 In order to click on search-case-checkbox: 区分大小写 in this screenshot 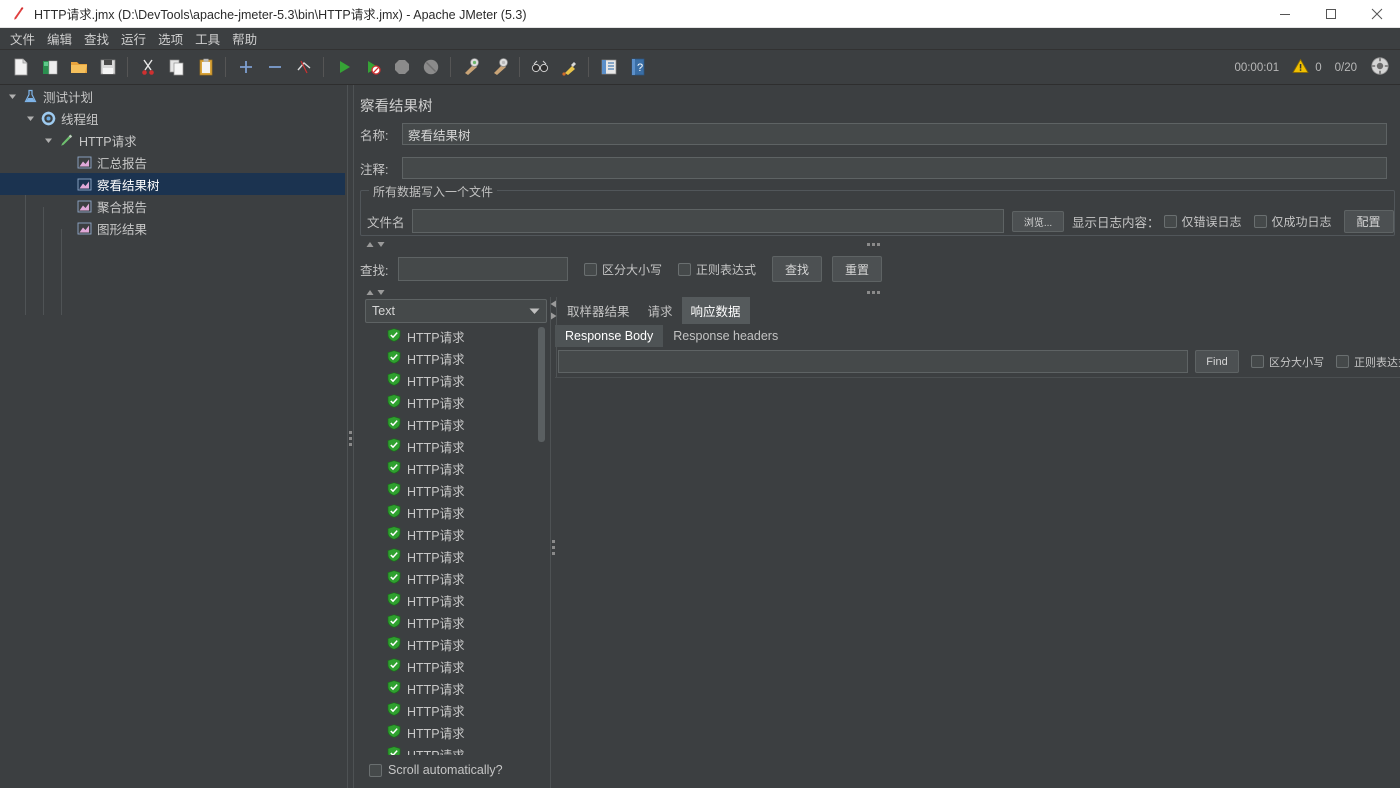, I will do `click(623, 269)`.